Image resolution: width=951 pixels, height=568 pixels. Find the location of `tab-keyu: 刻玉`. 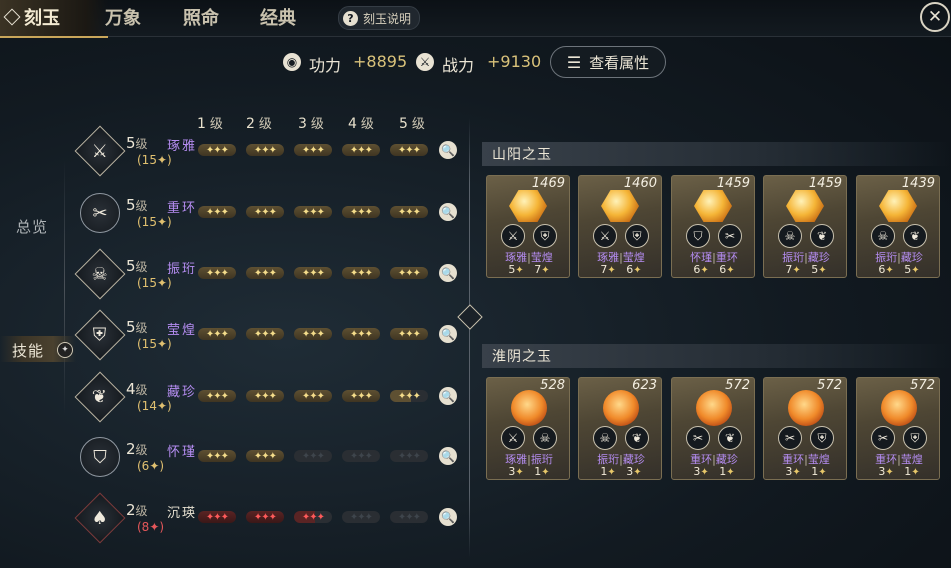

tab-keyu: 刻玉 is located at coordinates (42, 17).